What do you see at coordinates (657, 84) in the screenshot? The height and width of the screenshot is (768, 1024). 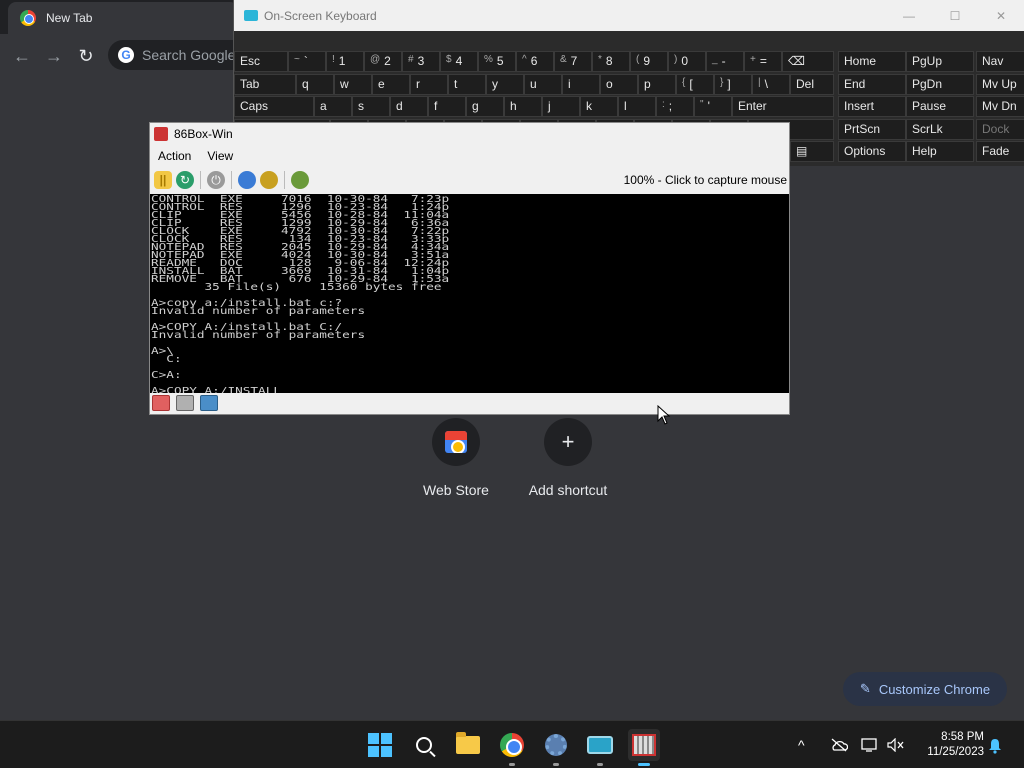 I see `osk-key: p` at bounding box center [657, 84].